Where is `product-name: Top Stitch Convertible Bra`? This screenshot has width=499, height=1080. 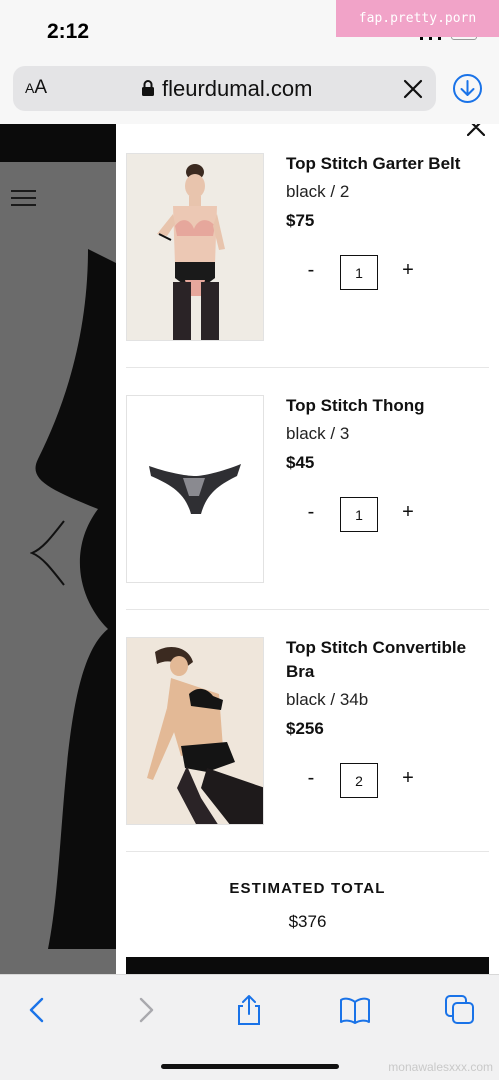
product-name: Top Stitch Convertible Bra is located at coordinates (386, 660).